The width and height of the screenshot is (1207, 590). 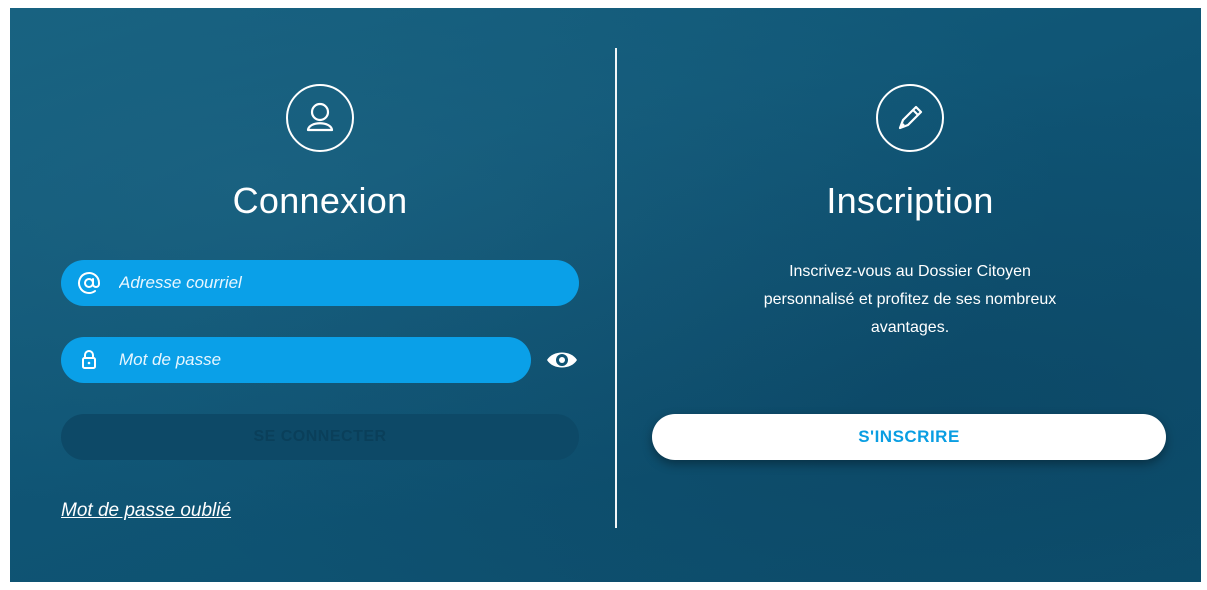 I want to click on divider, so click(x=616, y=288).